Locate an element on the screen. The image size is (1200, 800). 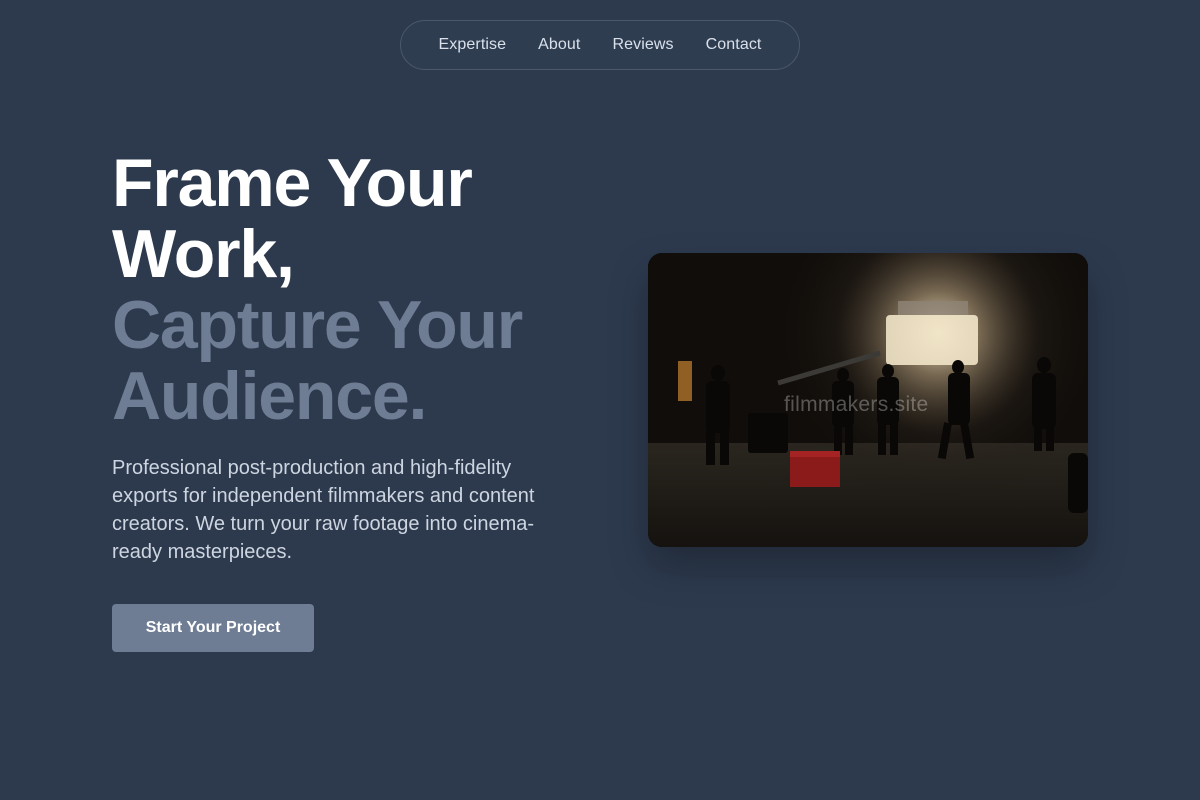
top-nav: Expertise About Reviews Contact is located at coordinates (600, 45).